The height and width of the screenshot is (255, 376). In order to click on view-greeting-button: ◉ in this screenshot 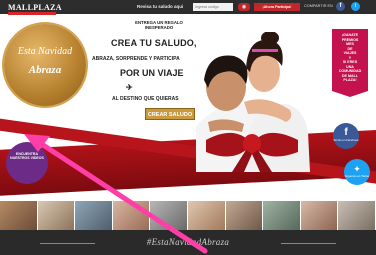, I will do `click(244, 7)`.